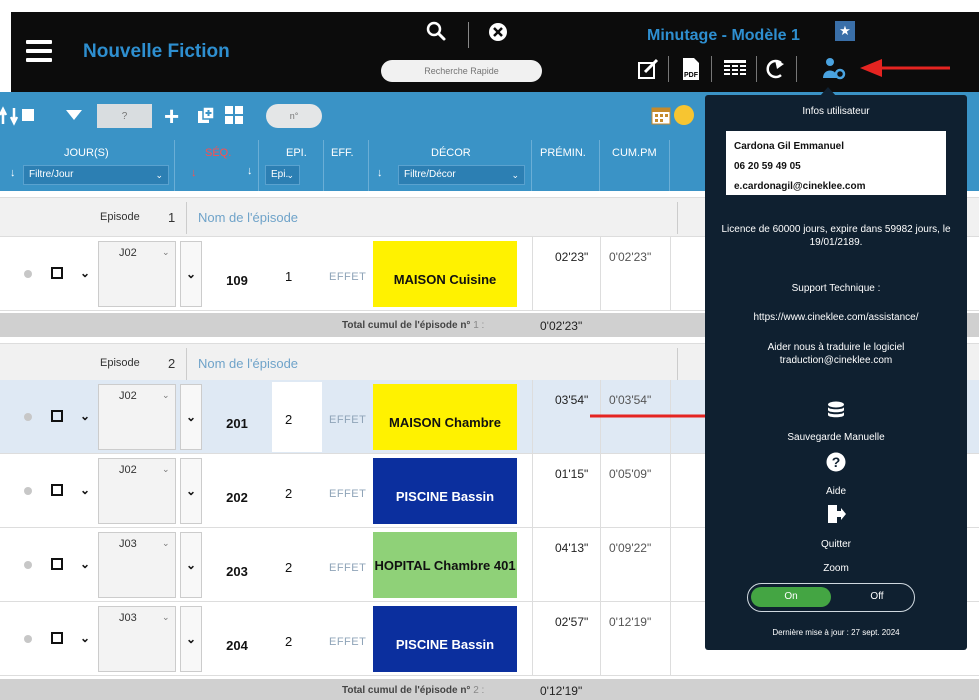 This screenshot has width=979, height=700. What do you see at coordinates (479, 690) in the screenshot?
I see `total-episode-number: 2 :` at bounding box center [479, 690].